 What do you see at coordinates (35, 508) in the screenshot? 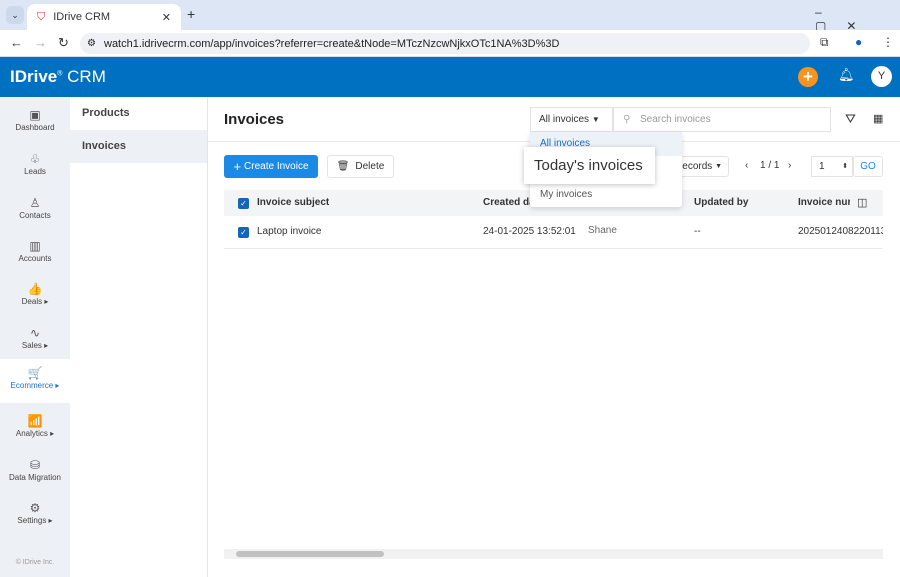
I see `gear-icon: ⚙` at bounding box center [35, 508].